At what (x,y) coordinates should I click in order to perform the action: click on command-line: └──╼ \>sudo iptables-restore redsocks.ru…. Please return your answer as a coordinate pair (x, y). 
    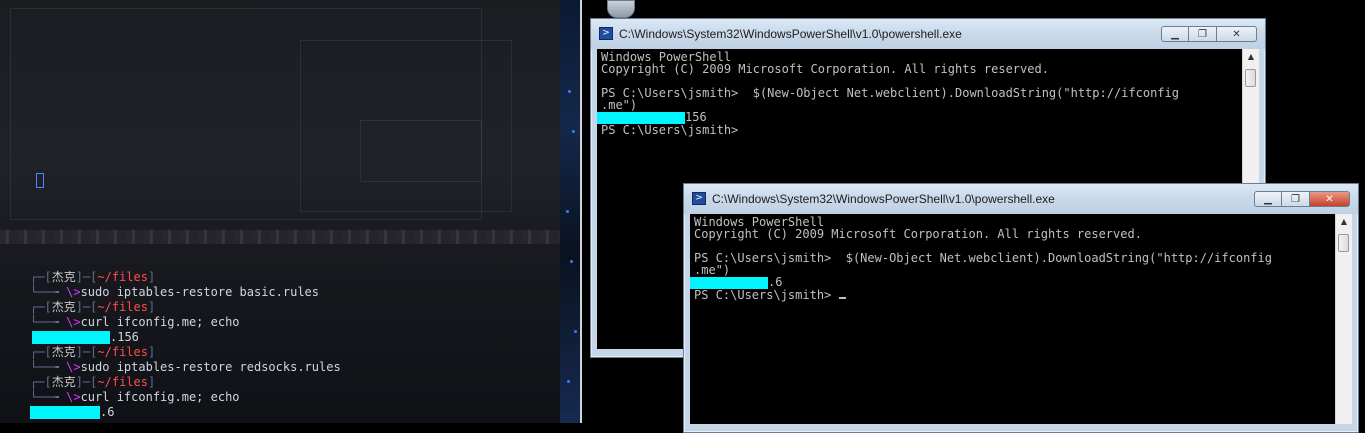
    Looking at the image, I should click on (185, 367).